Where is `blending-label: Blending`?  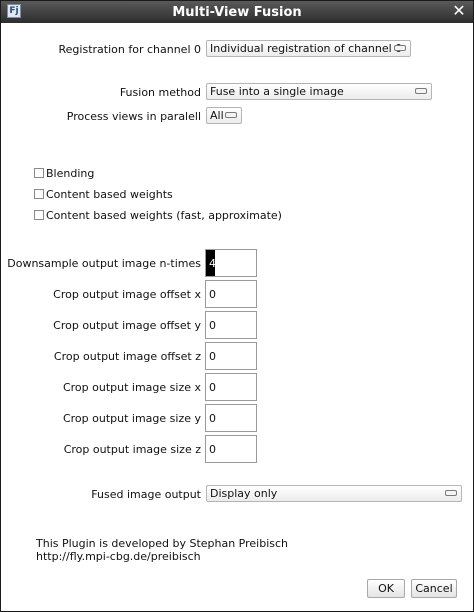 blending-label: Blending is located at coordinates (70, 173).